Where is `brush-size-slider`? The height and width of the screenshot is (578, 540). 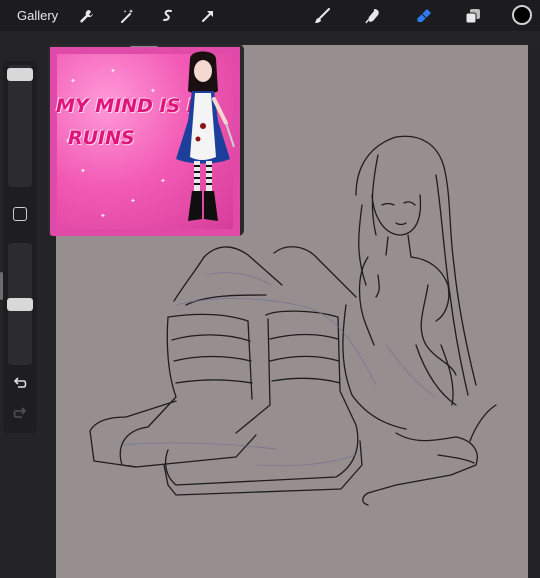 brush-size-slider is located at coordinates (20, 126).